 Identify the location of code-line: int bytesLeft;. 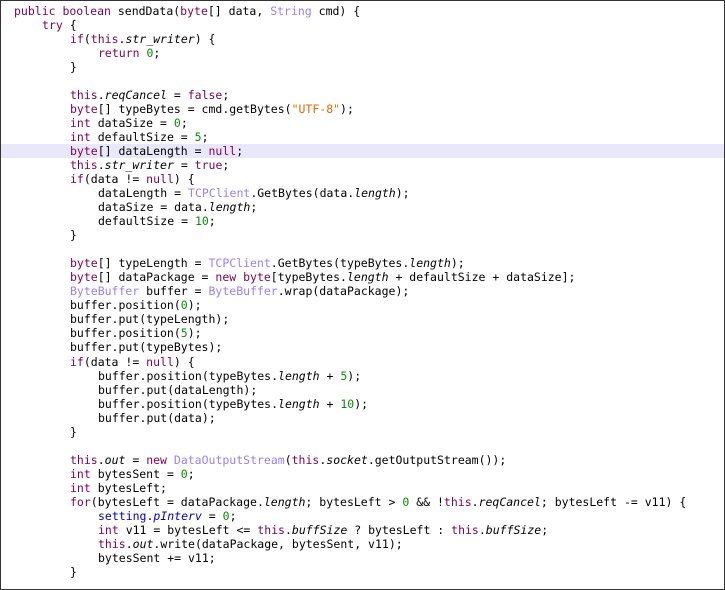
(362, 488).